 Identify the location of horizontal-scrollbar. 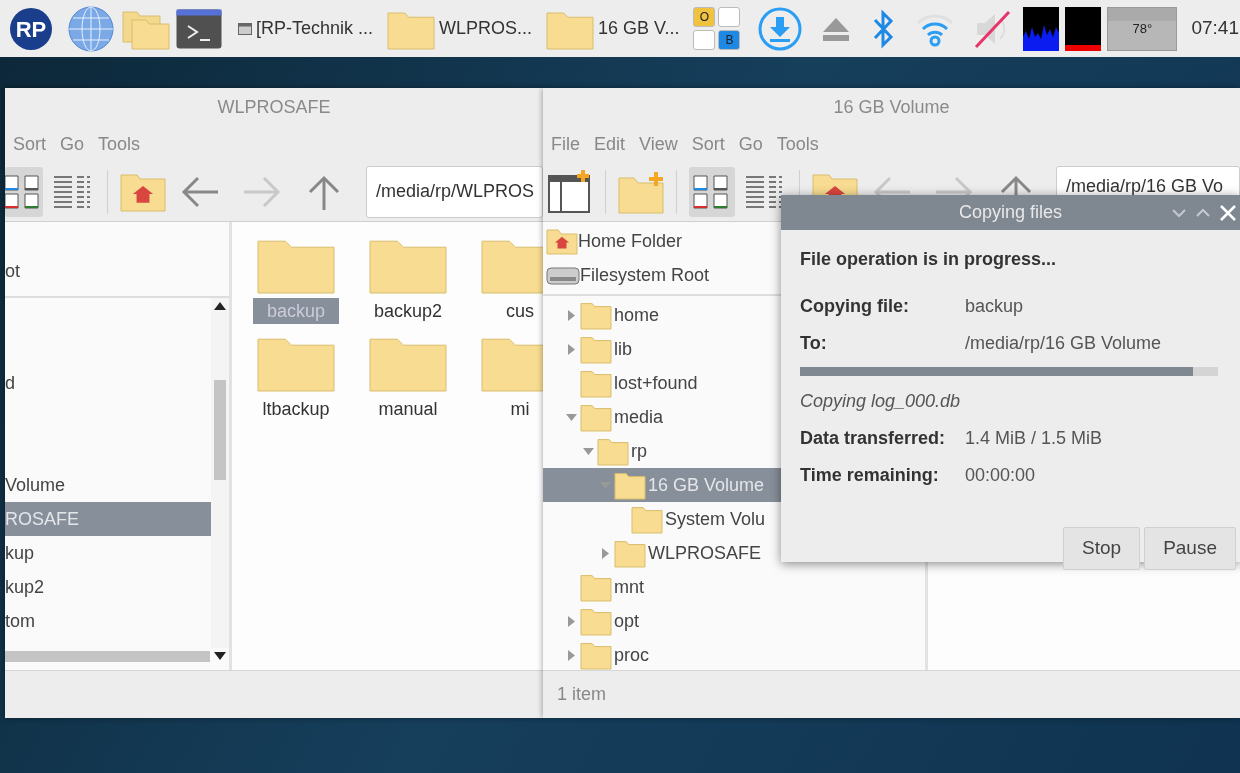
(117, 656).